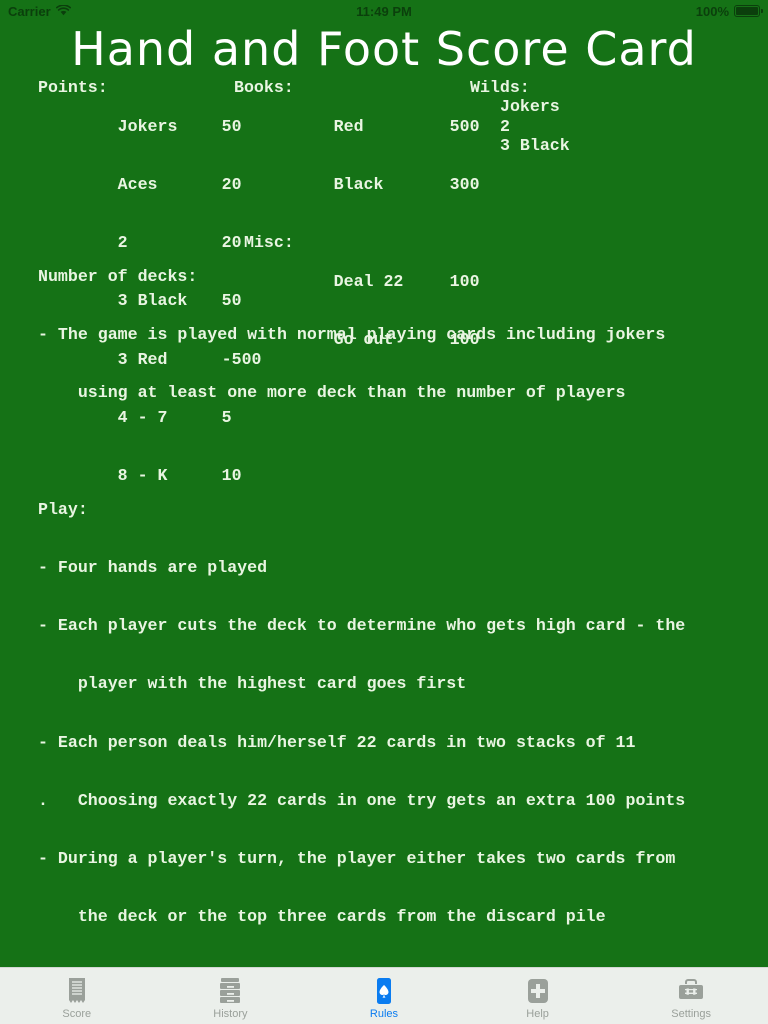 This screenshot has width=768, height=1024. I want to click on tab-label-settings: Settings, so click(691, 1013).